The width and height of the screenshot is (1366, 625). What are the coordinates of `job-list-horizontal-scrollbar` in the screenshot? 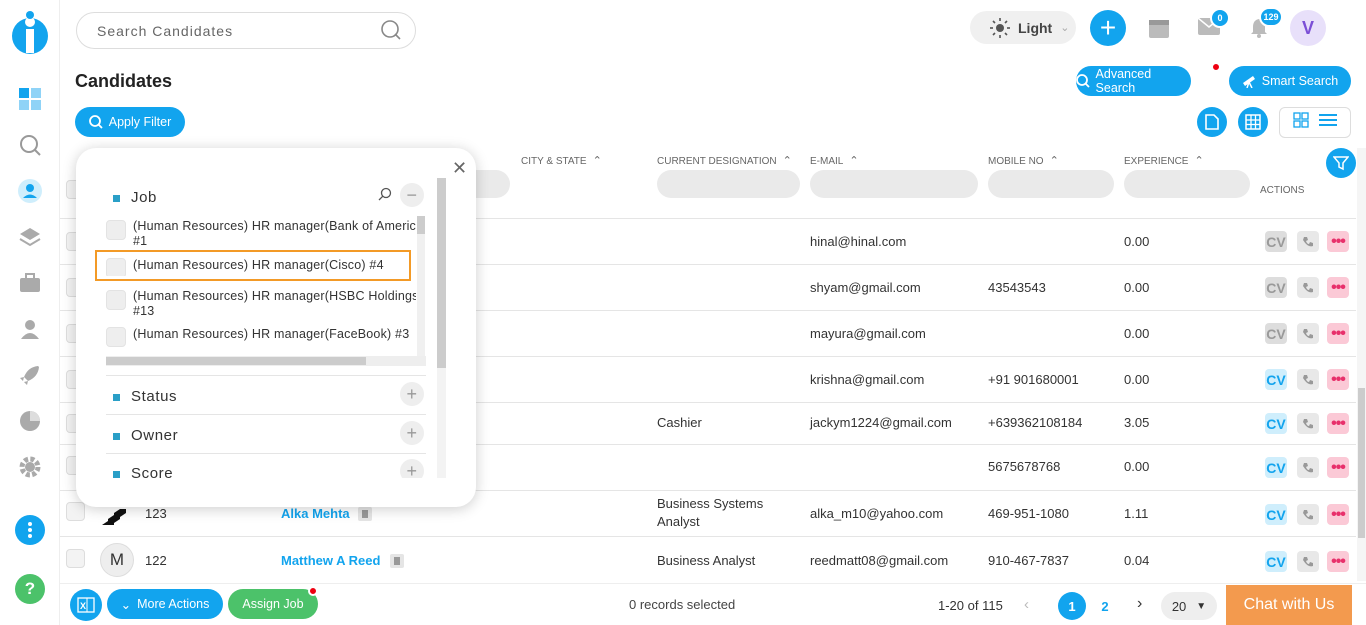 It's located at (266, 361).